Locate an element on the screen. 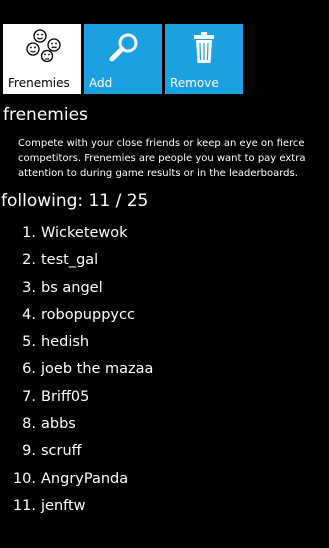 Image resolution: width=329 pixels, height=548 pixels. item-number: 11. is located at coordinates (24, 505).